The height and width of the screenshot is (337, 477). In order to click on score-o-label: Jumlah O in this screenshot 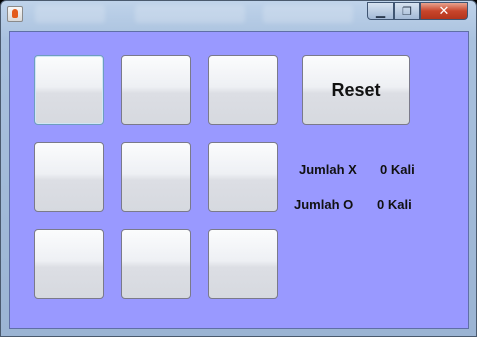, I will do `click(324, 204)`.